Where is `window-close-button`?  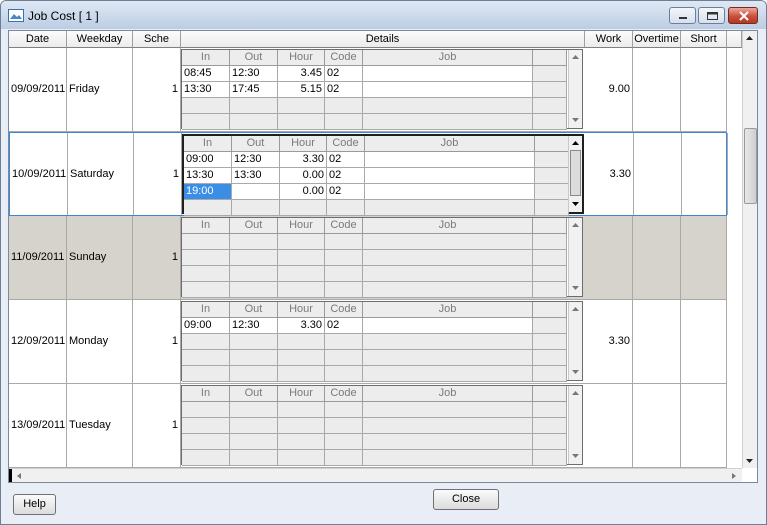
window-close-button is located at coordinates (743, 15).